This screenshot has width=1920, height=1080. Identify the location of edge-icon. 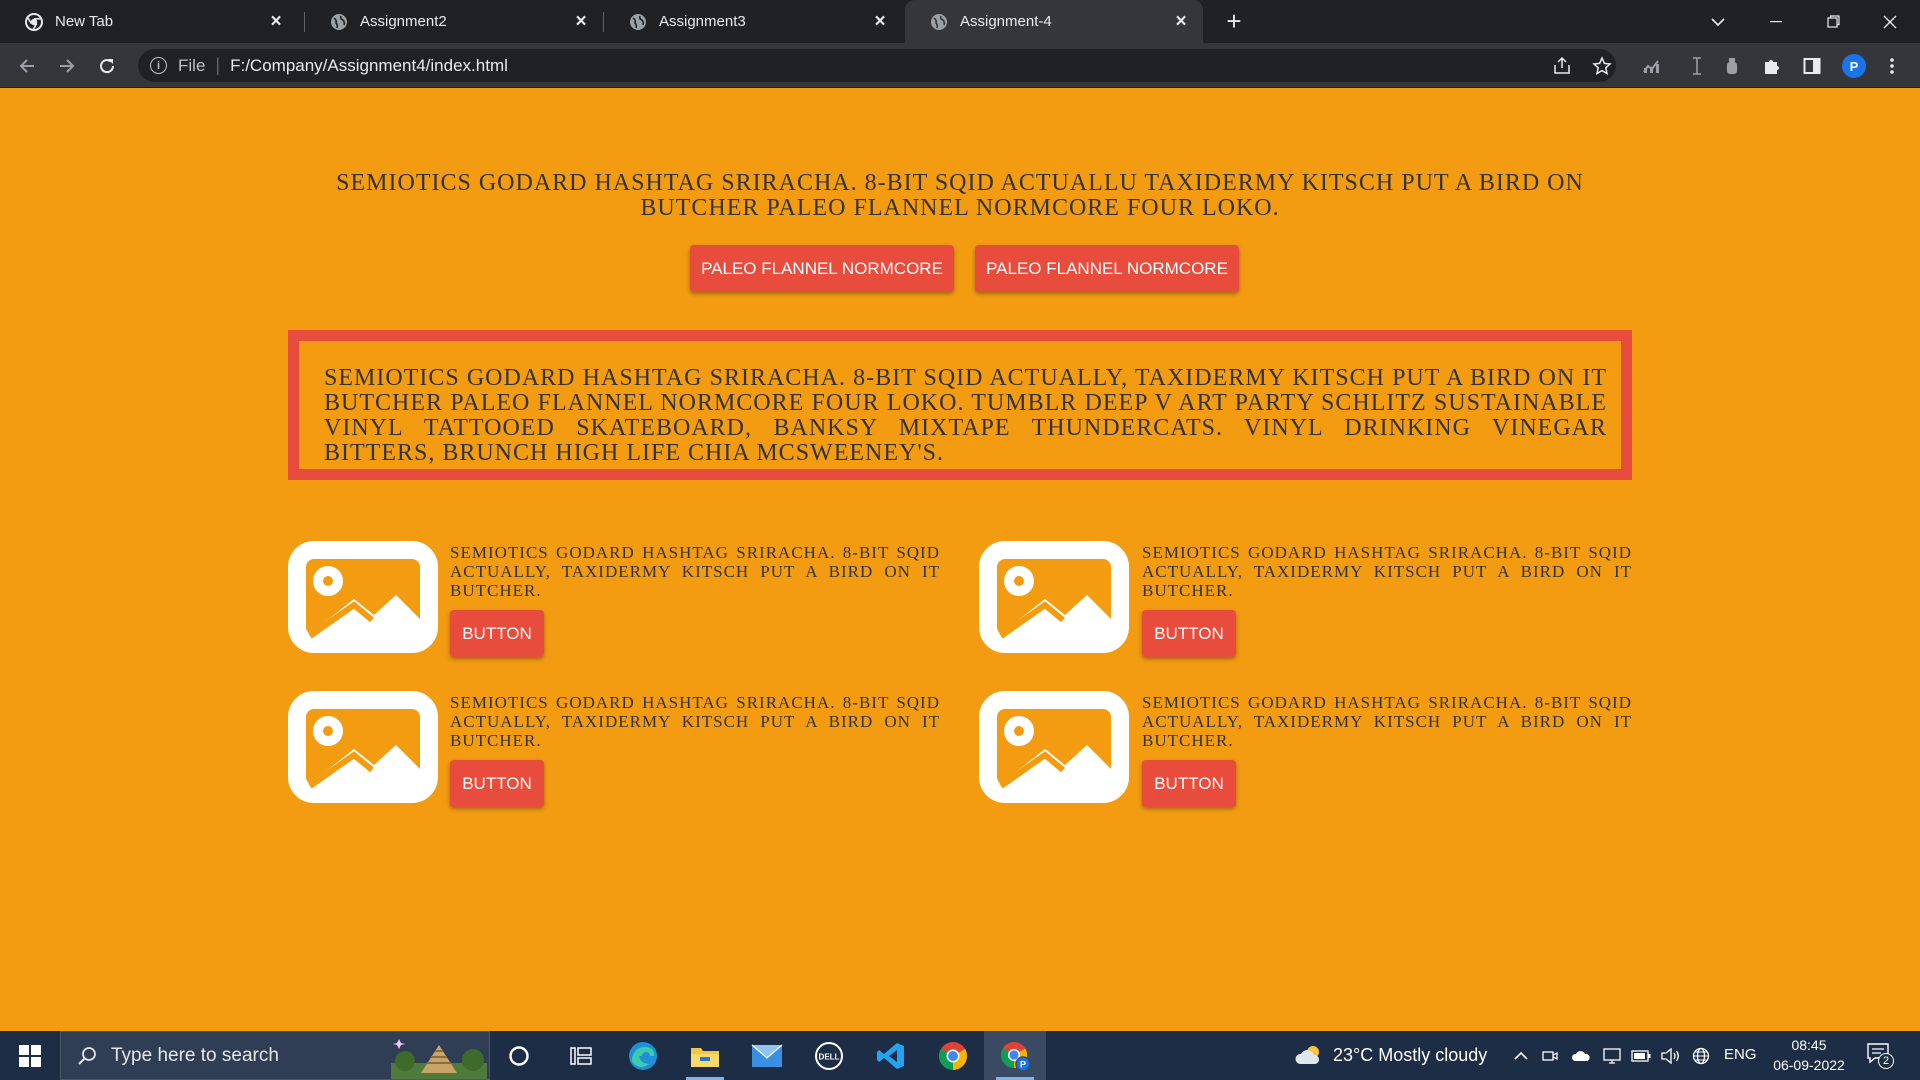
(643, 1055).